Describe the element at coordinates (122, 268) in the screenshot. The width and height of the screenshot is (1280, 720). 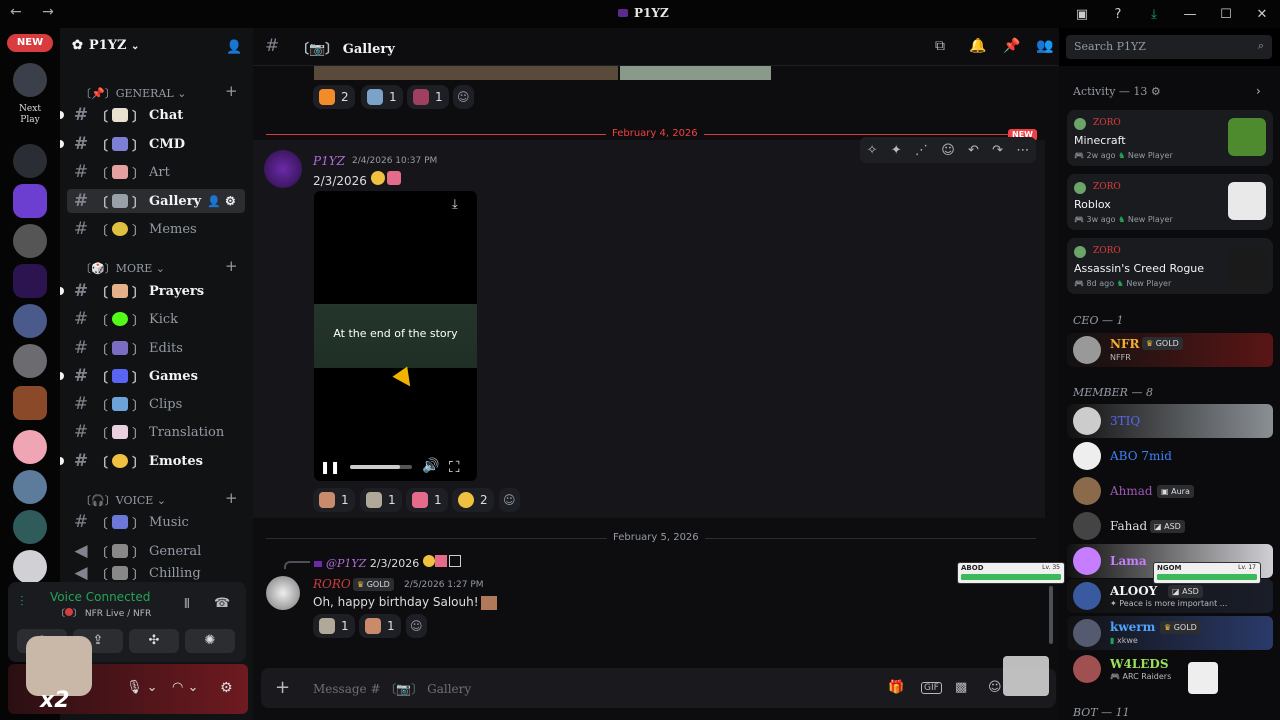
I see `category-more: 〔🎲〕MORE ⌄` at that location.